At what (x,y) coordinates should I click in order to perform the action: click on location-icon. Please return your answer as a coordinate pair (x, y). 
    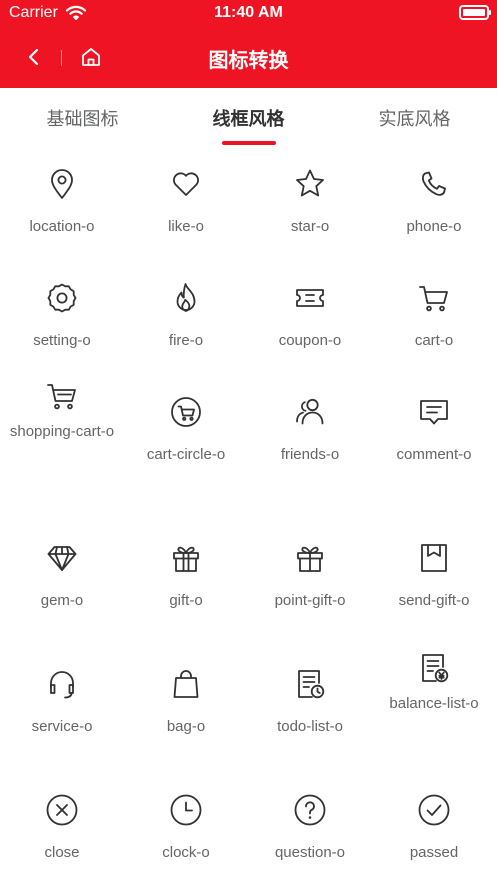
    Looking at the image, I should click on (62, 184).